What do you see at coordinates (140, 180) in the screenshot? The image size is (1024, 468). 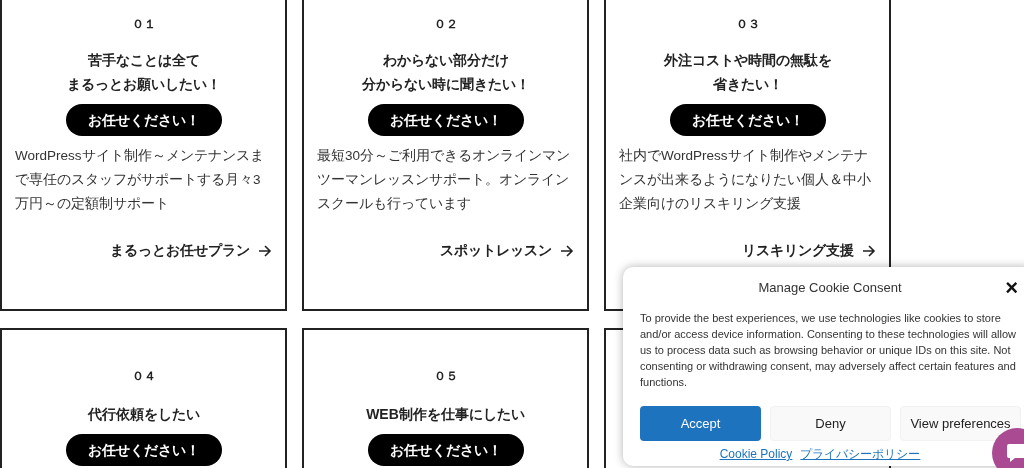 I see `card-description: WordPressサイト制作～メンテナンスまで専任のスタッフがサポートする月々3万円～の定額制サポート` at bounding box center [140, 180].